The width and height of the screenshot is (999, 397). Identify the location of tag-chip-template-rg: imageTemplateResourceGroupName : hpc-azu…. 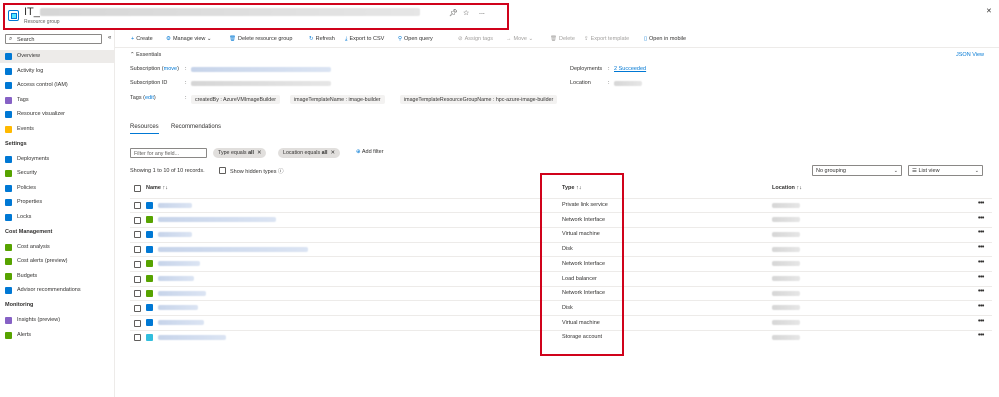
(479, 99).